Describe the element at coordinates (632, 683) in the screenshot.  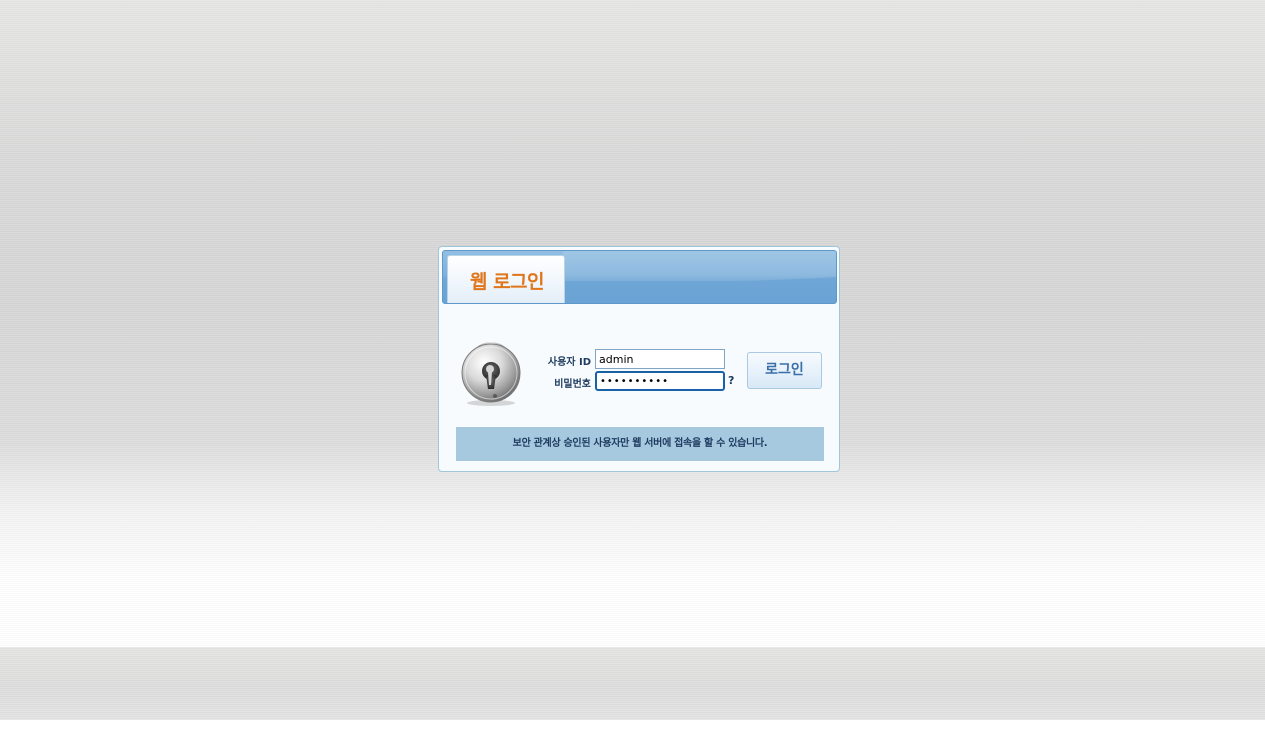
I see `page-footer-band` at that location.